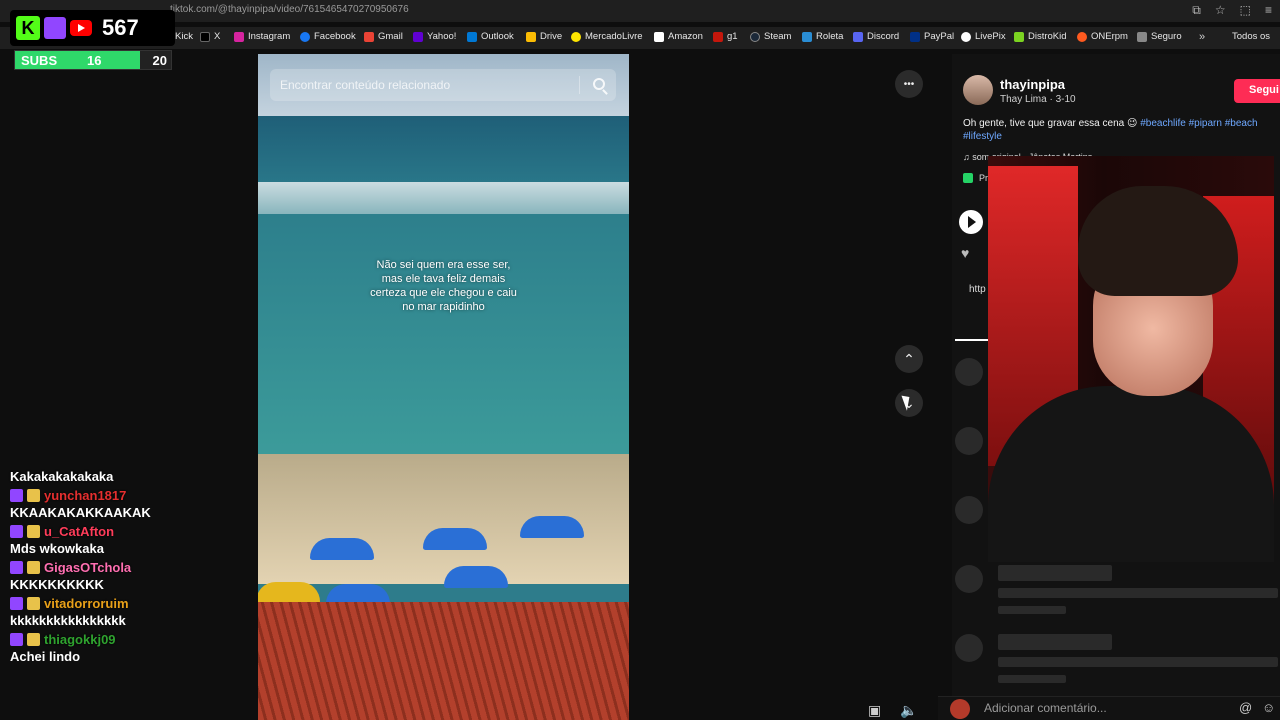  What do you see at coordinates (965, 253) in the screenshot?
I see `heart-icon: ♥` at bounding box center [965, 253].